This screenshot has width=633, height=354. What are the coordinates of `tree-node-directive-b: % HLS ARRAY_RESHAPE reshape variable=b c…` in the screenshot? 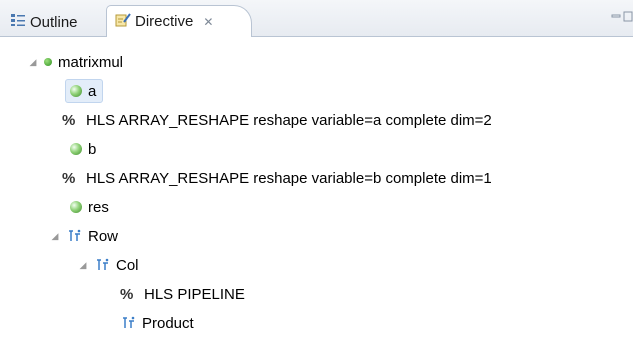 It's located at (277, 178).